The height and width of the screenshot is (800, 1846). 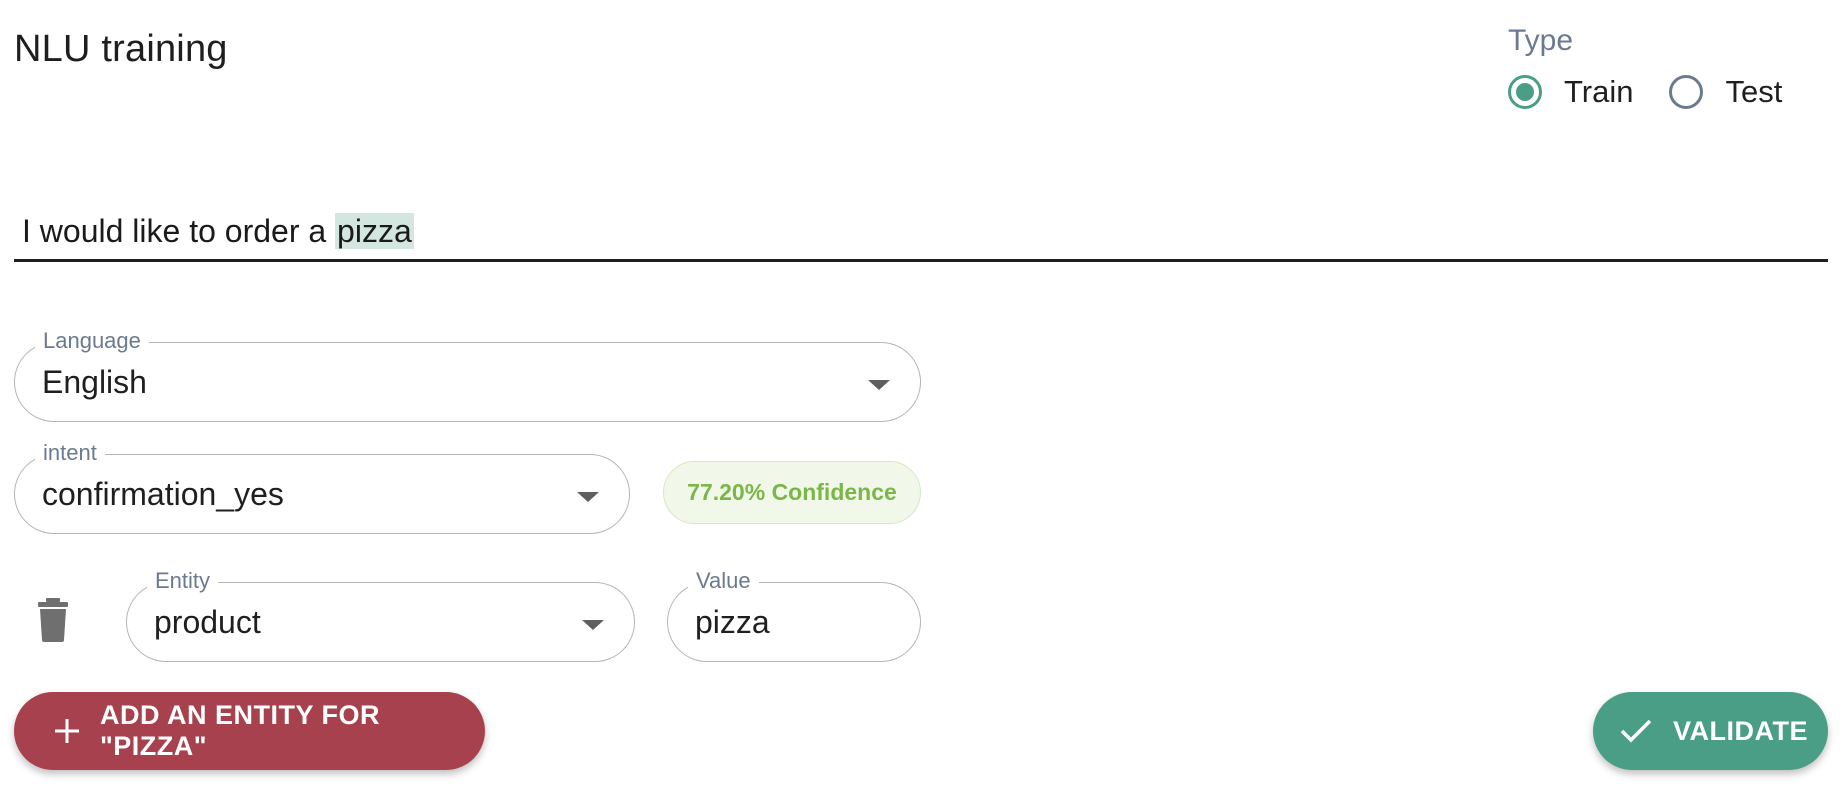 I want to click on radio-test: Test, so click(x=1725, y=92).